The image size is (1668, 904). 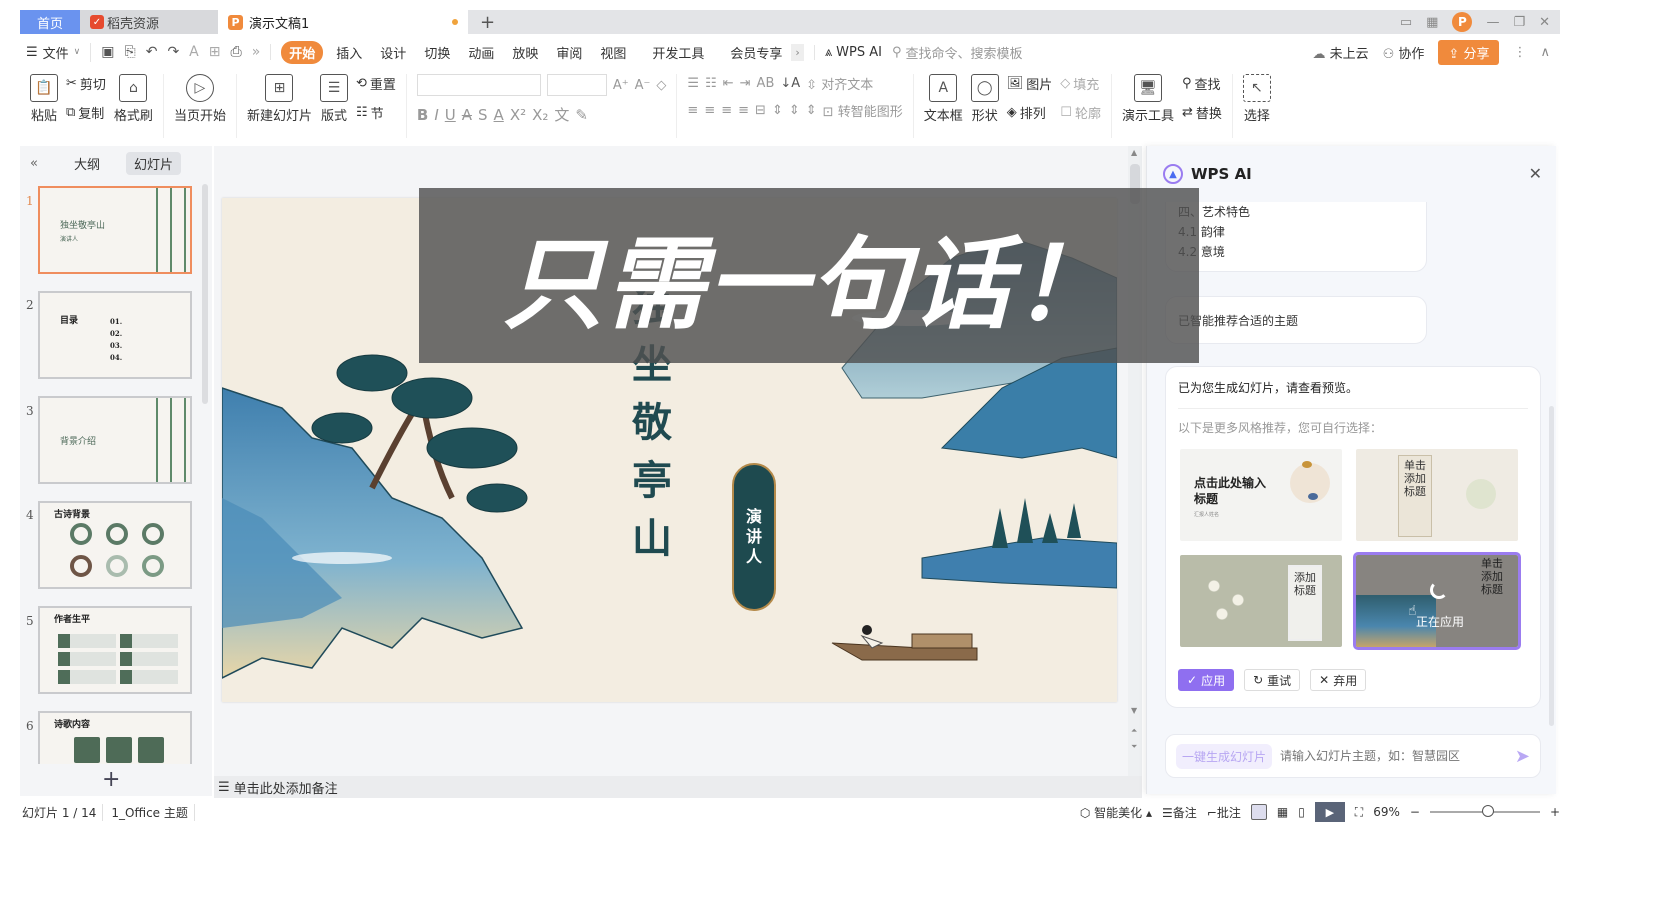 What do you see at coordinates (499, 115) in the screenshot?
I see `font-color-icon: A` at bounding box center [499, 115].